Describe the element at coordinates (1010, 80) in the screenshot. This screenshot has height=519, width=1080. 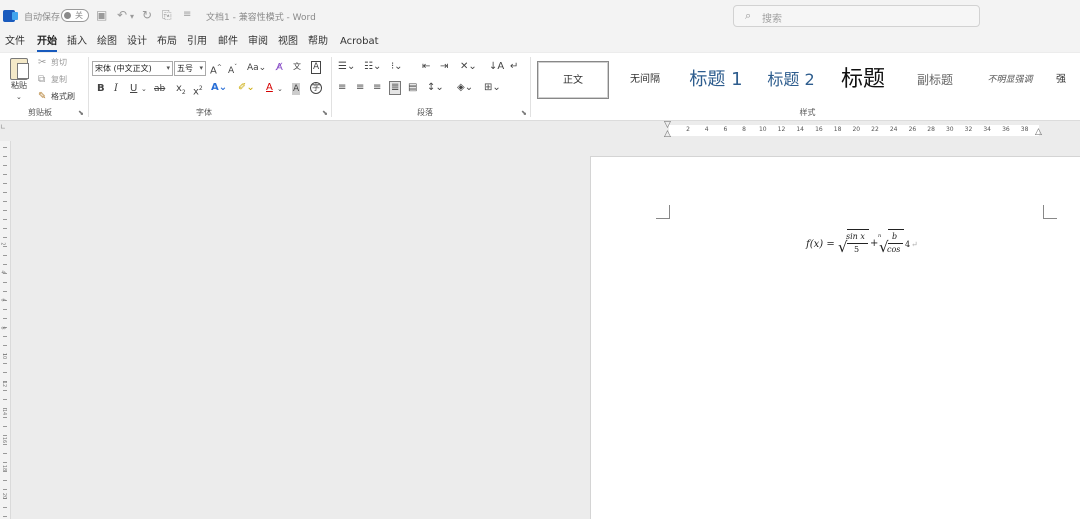
I see `style-subtle-emphasis: 不明显强调` at that location.